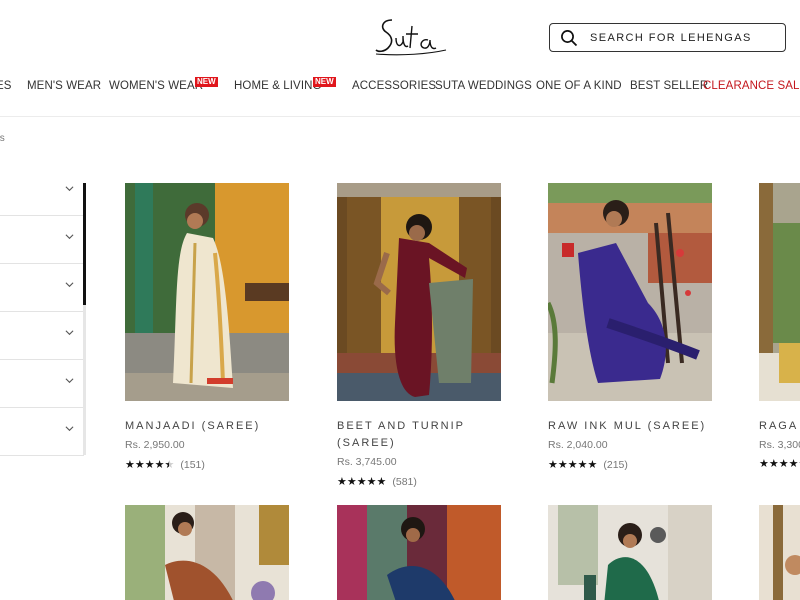 This screenshot has height=600, width=800. I want to click on product-name: MANJAADI (SAREE), so click(207, 426).